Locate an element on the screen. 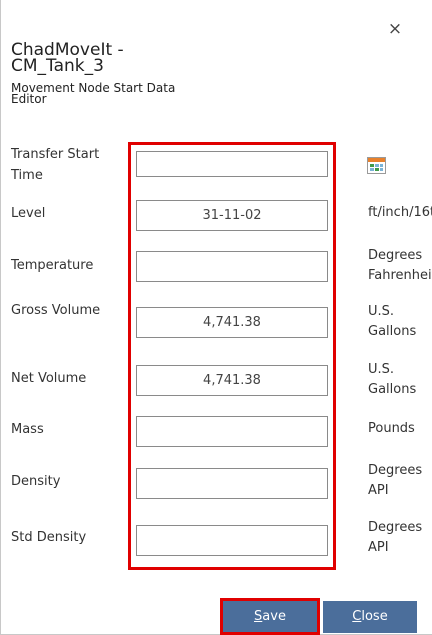  transfer-start-time-input is located at coordinates (232, 164).